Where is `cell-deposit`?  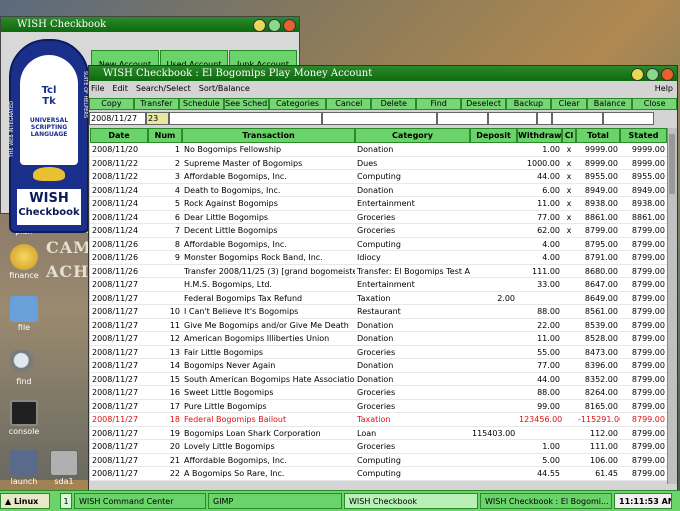 cell-deposit is located at coordinates (493, 244).